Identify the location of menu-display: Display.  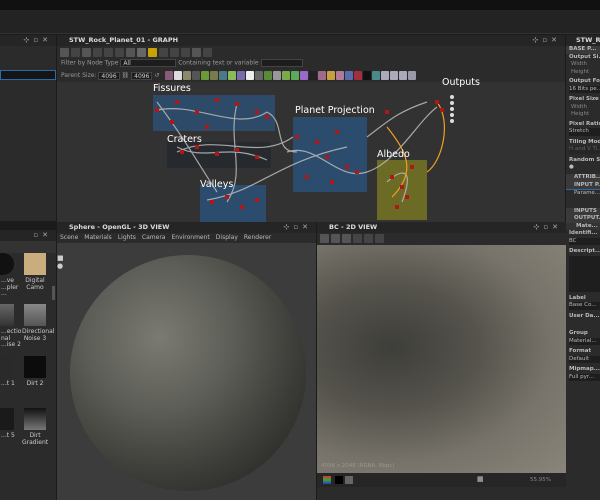
(227, 237).